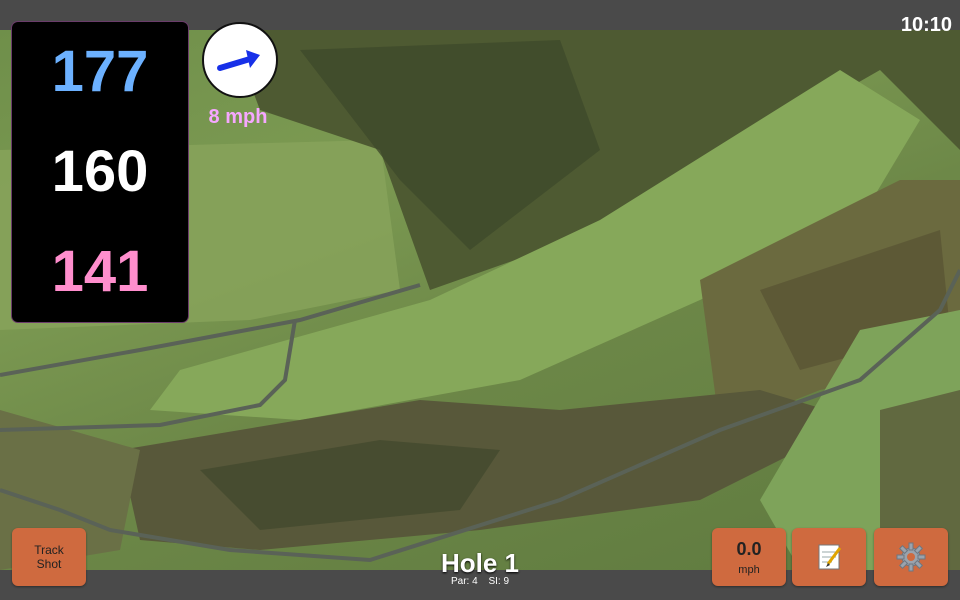 The image size is (960, 600). I want to click on hole-title: Hole 1, so click(480, 563).